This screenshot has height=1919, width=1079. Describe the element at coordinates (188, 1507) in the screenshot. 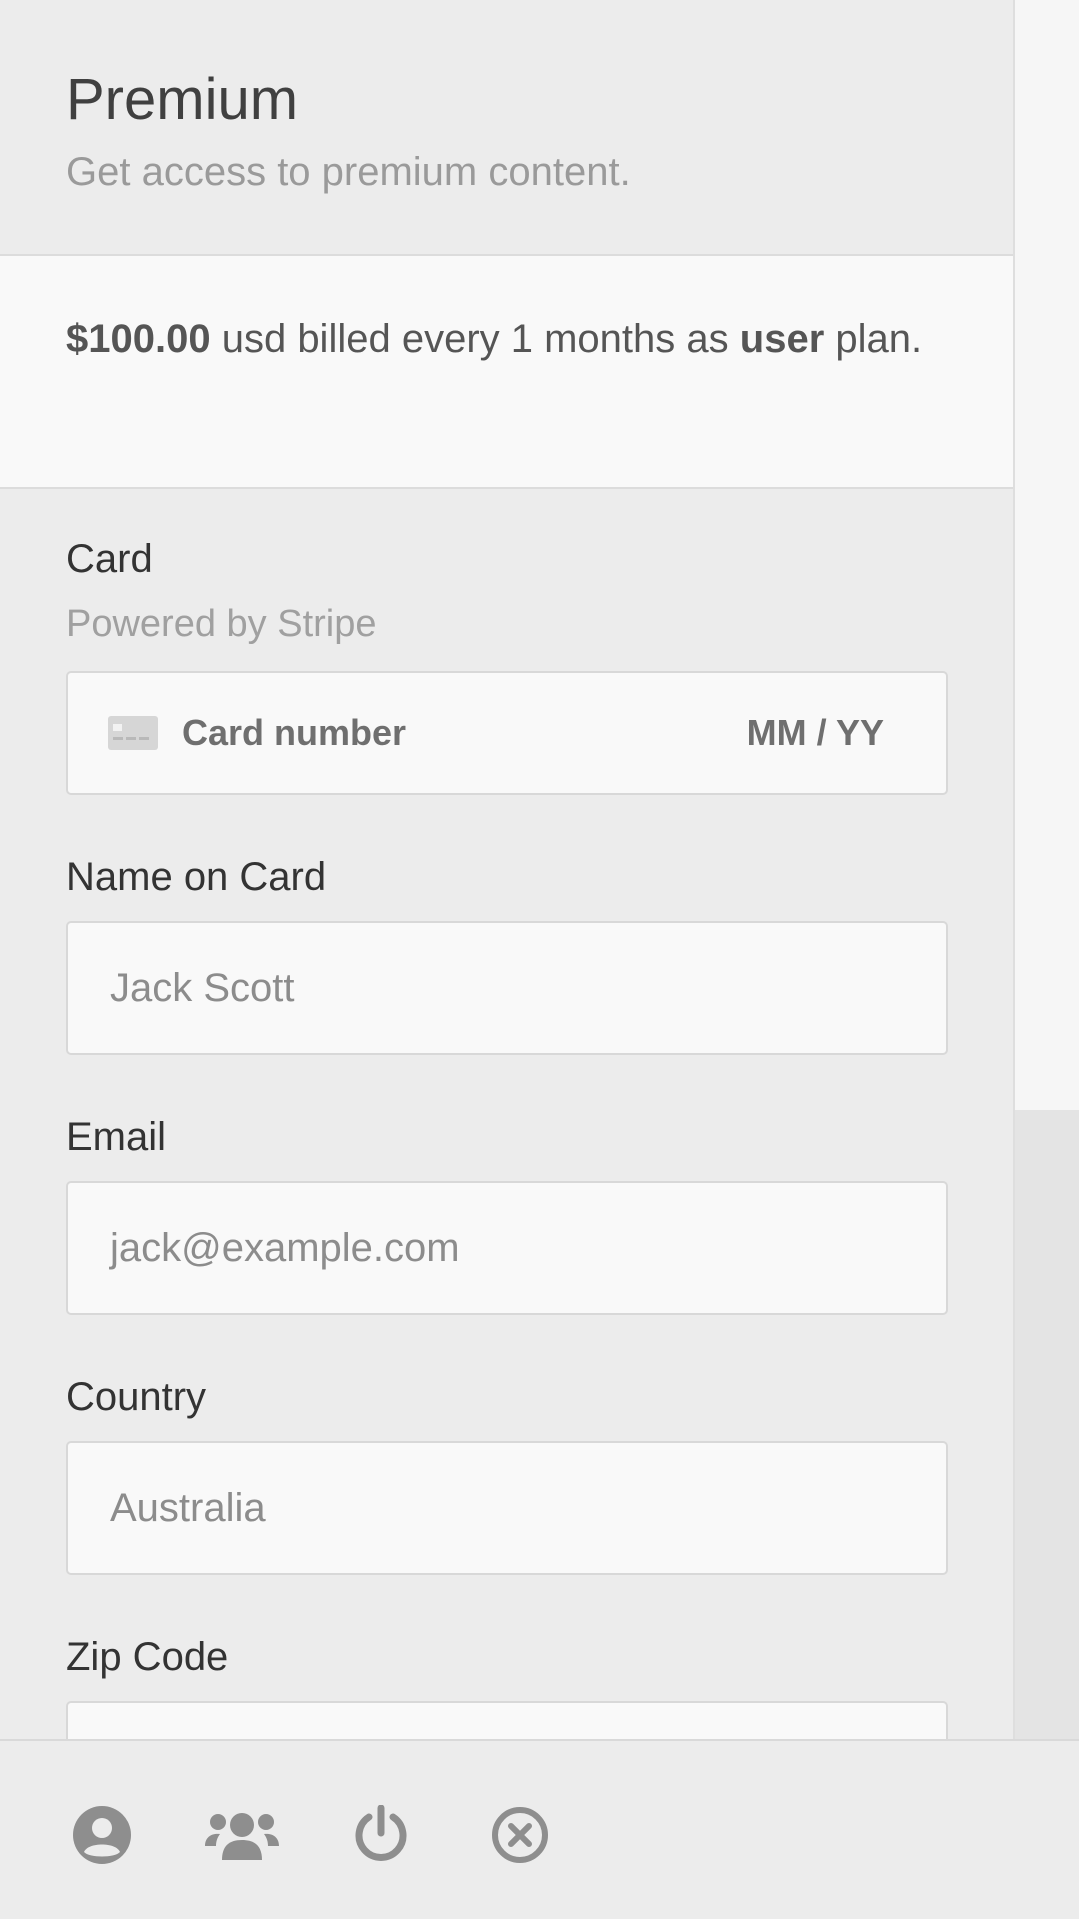

I see `country-placeholder: Australia` at that location.